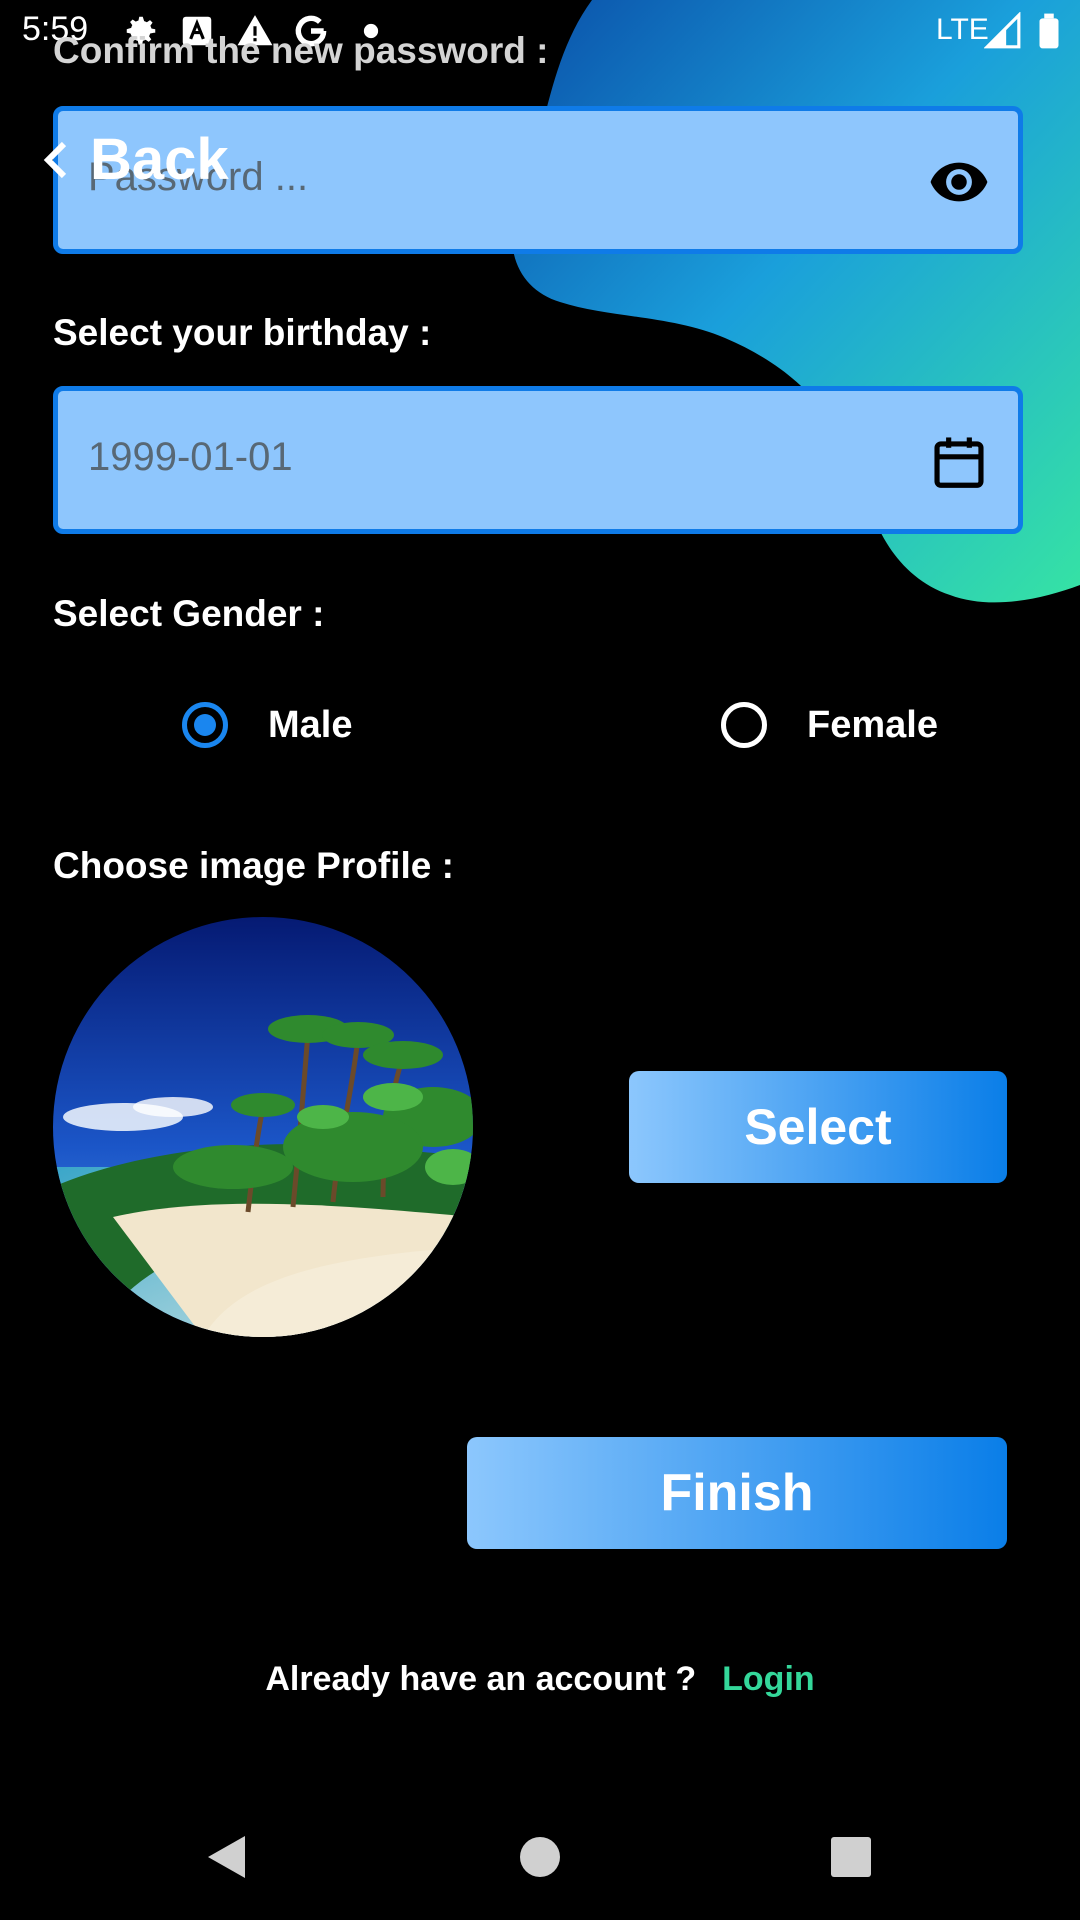 Image resolution: width=1080 pixels, height=1920 pixels. What do you see at coordinates (744, 725) in the screenshot?
I see `radio-female` at bounding box center [744, 725].